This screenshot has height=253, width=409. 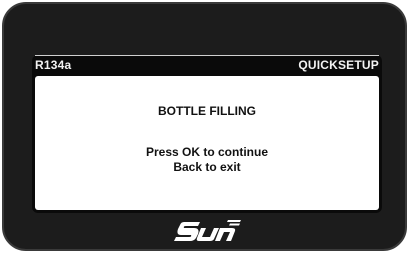 I want to click on dialog-title: BOTTLE FILLING, so click(x=207, y=111).